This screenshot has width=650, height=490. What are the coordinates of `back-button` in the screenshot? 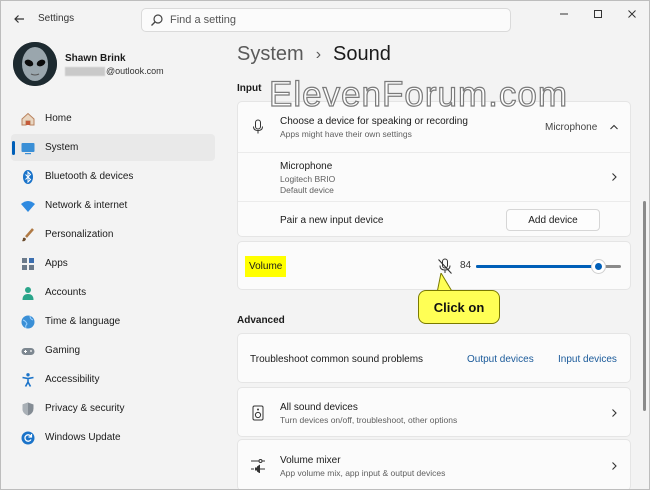 It's located at (19, 19).